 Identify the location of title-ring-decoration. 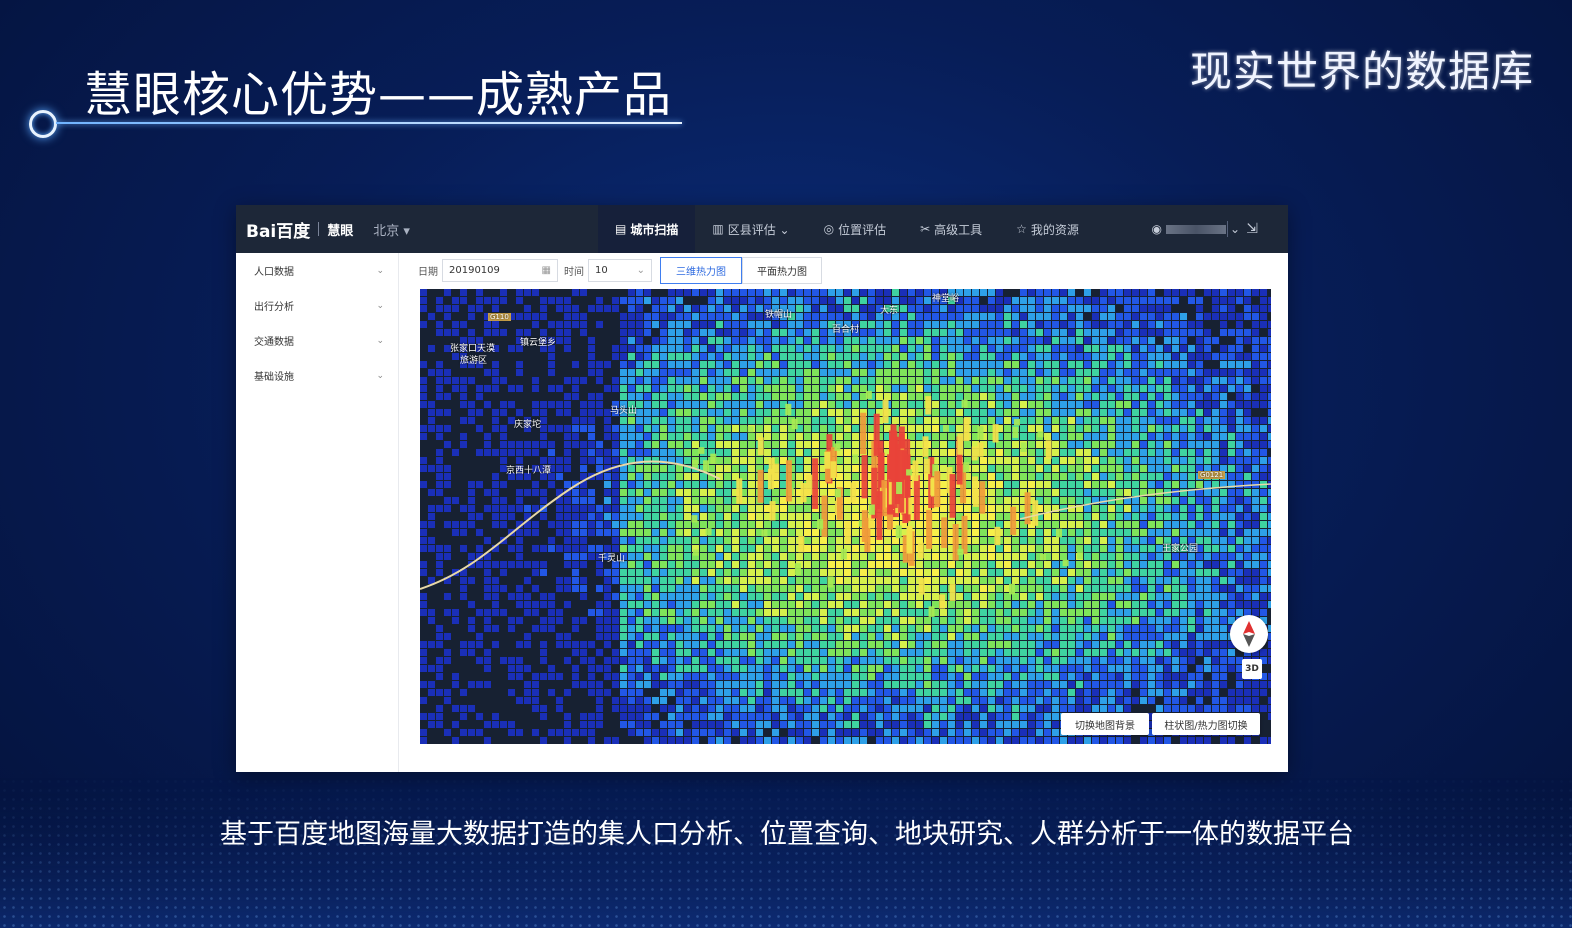
(43, 124).